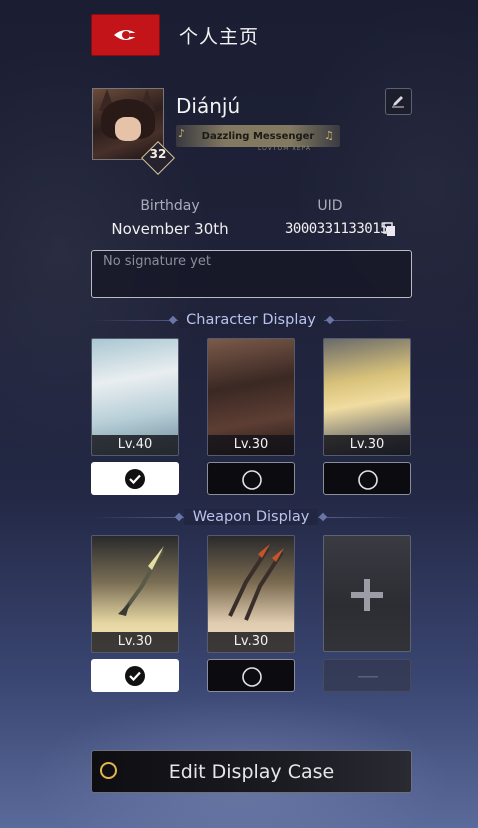 The width and height of the screenshot is (478, 828). I want to click on copy-uid-button, so click(390, 230).